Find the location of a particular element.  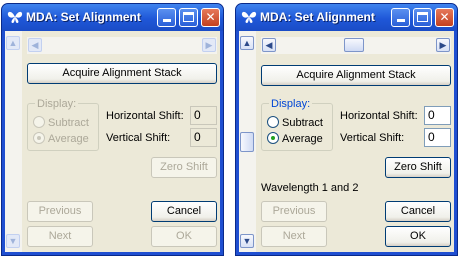

horizontal-scroll-thumb is located at coordinates (354, 45).